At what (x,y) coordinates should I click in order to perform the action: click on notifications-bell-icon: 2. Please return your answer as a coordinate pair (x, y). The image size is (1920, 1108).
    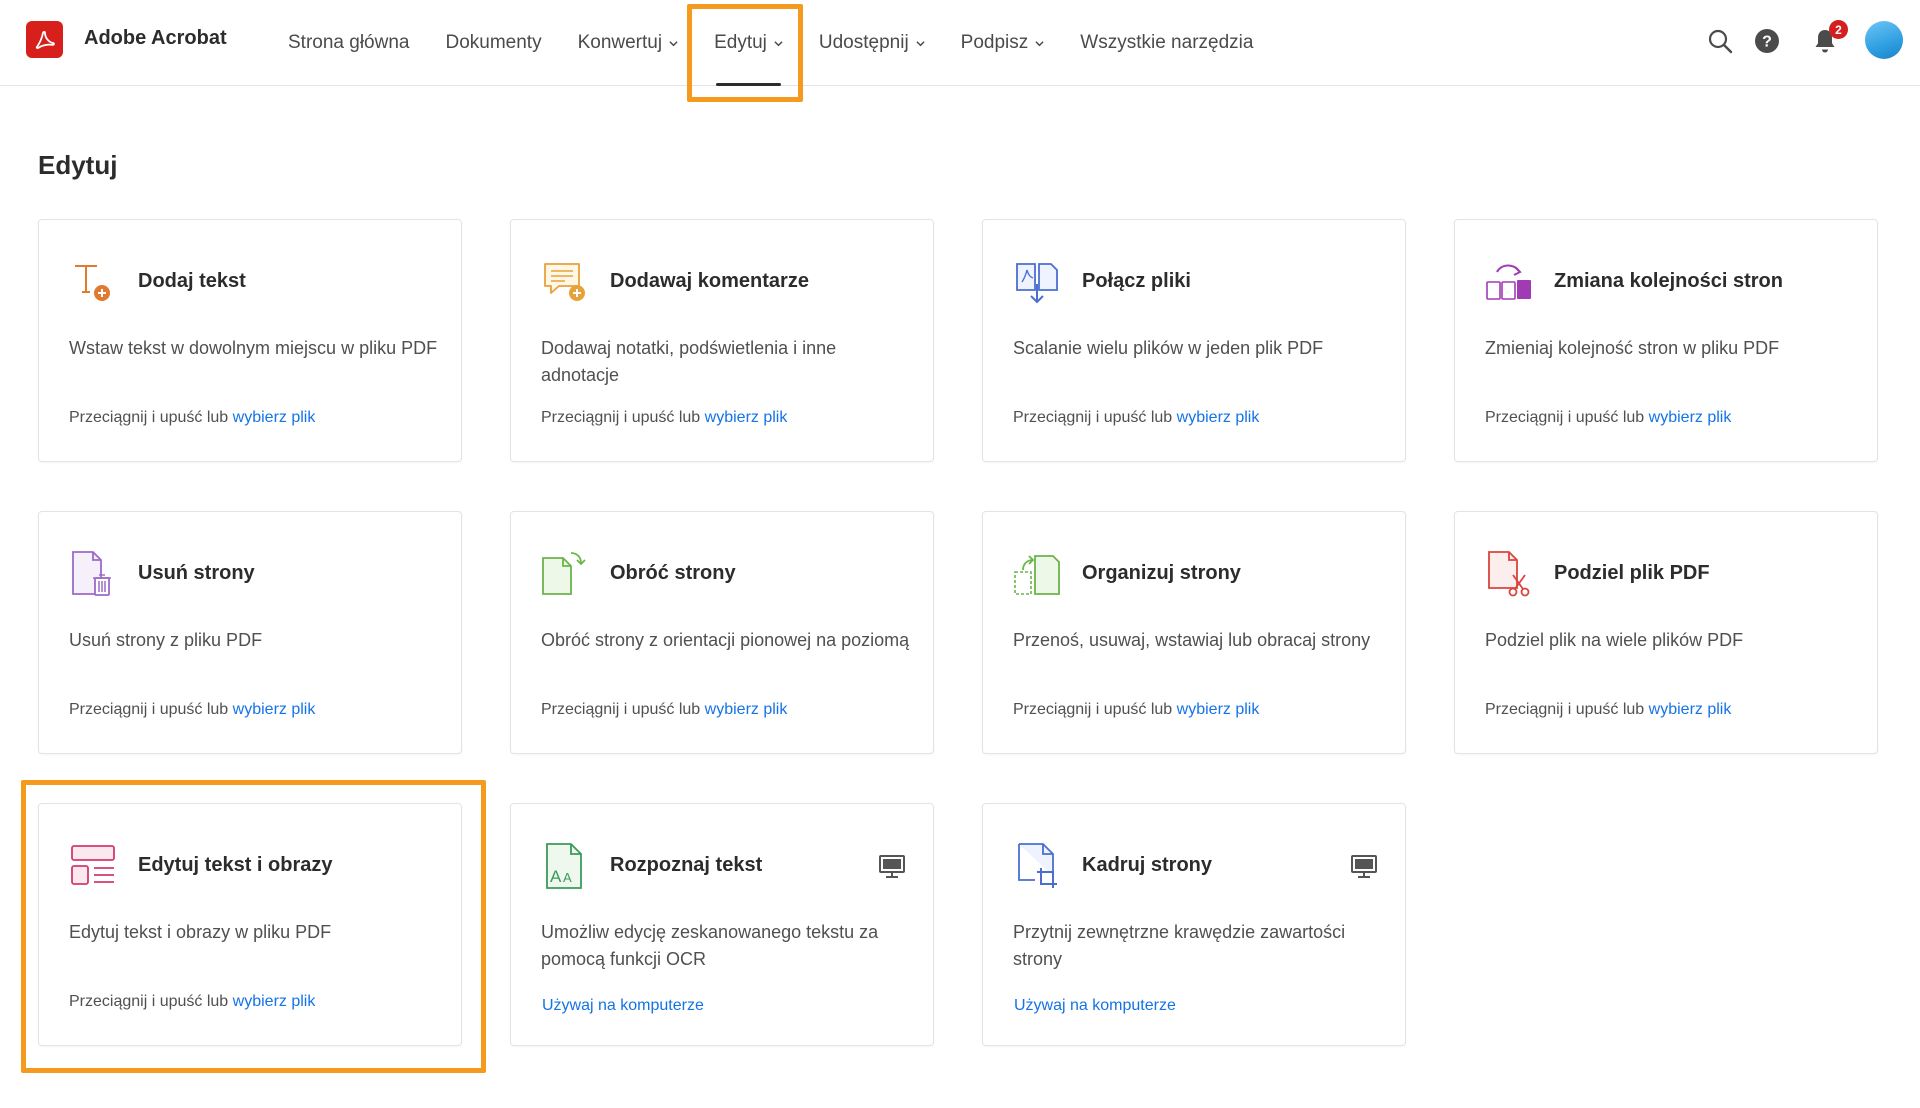
    Looking at the image, I should click on (1828, 41).